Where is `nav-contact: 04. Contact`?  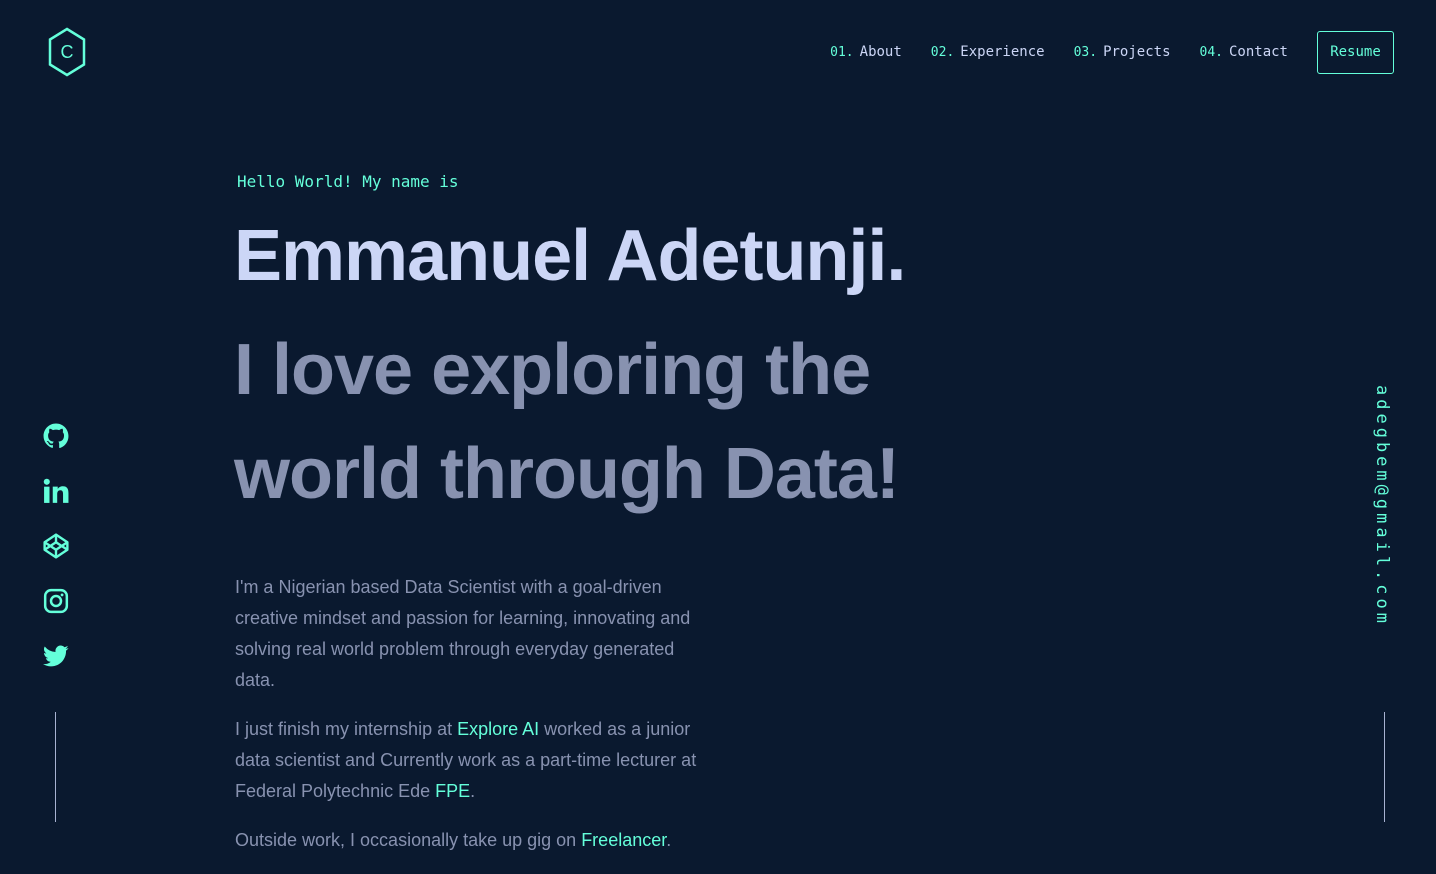 nav-contact: 04. Contact is located at coordinates (1244, 52).